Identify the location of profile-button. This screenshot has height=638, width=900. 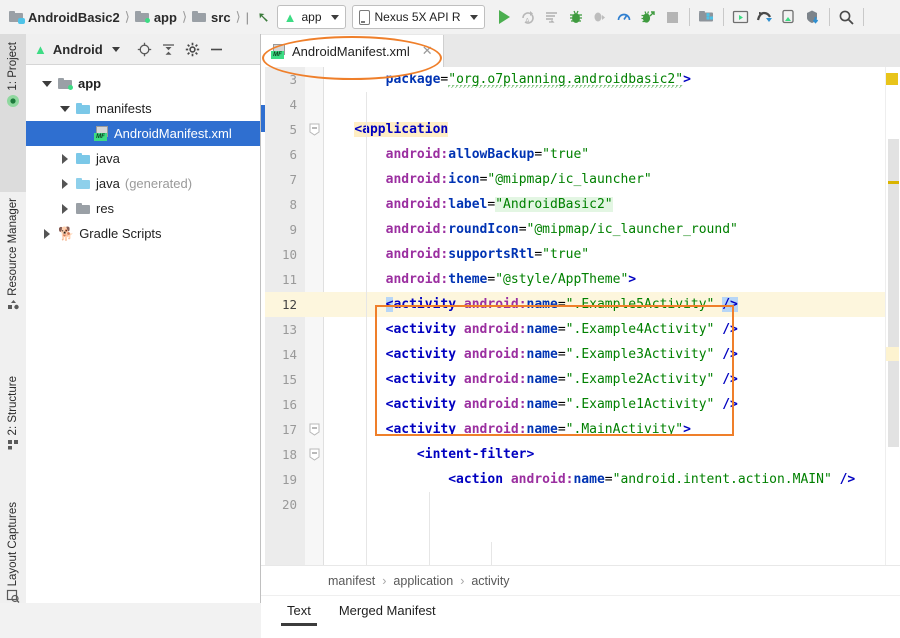
(624, 17).